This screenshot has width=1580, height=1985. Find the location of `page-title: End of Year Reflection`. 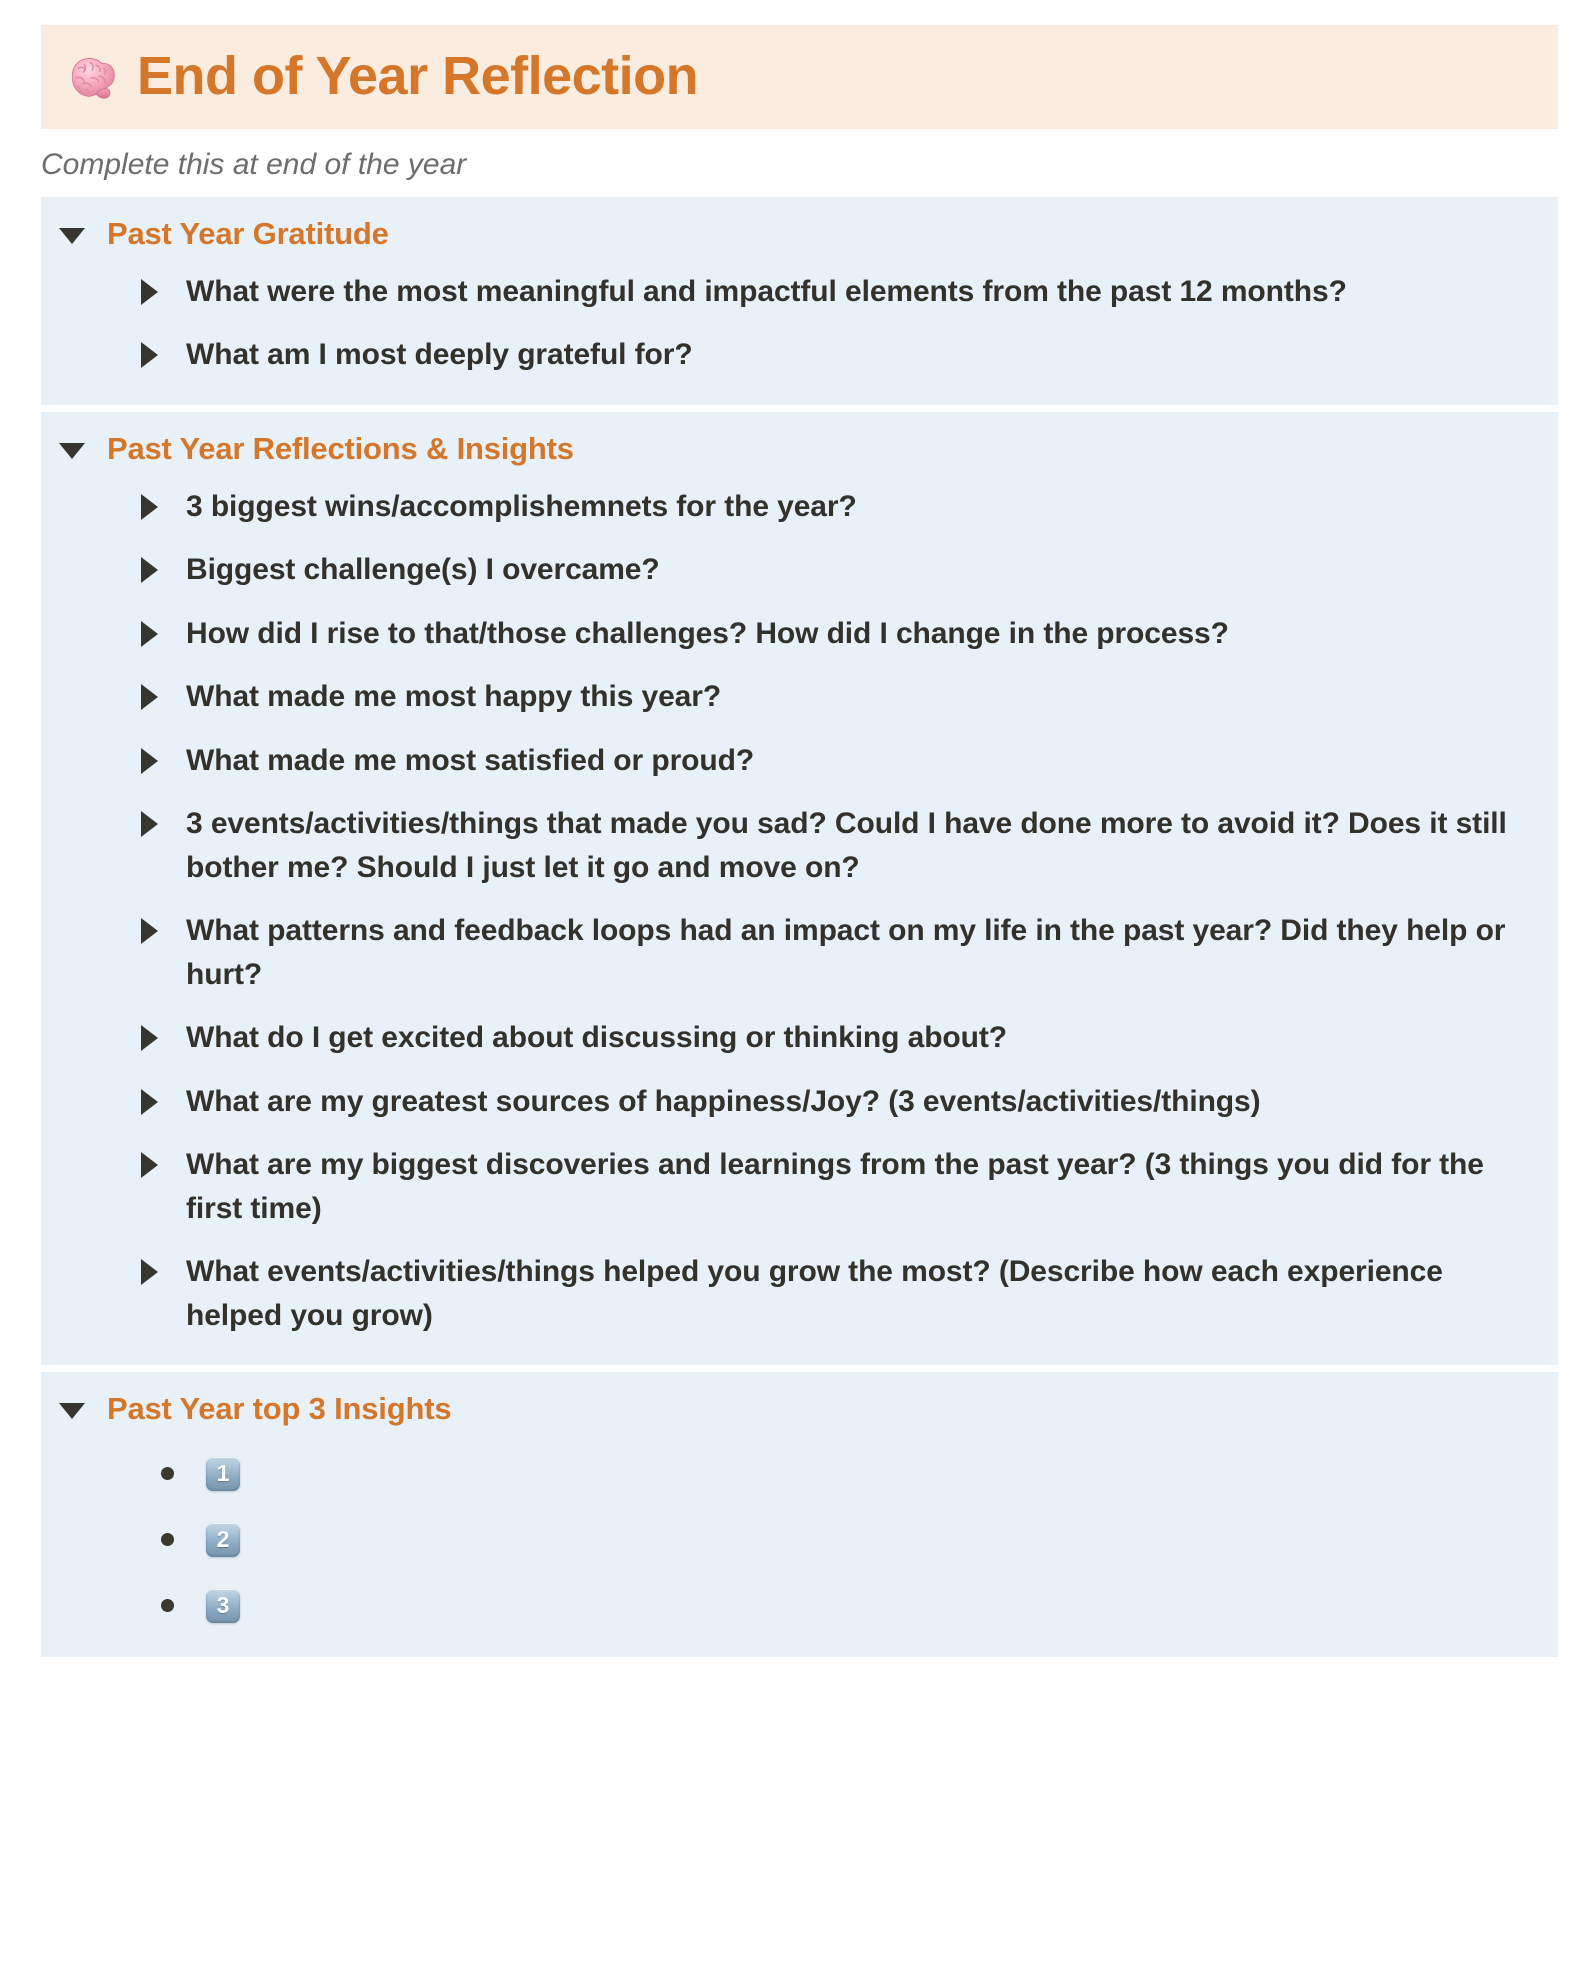

page-title: End of Year Reflection is located at coordinates (418, 75).